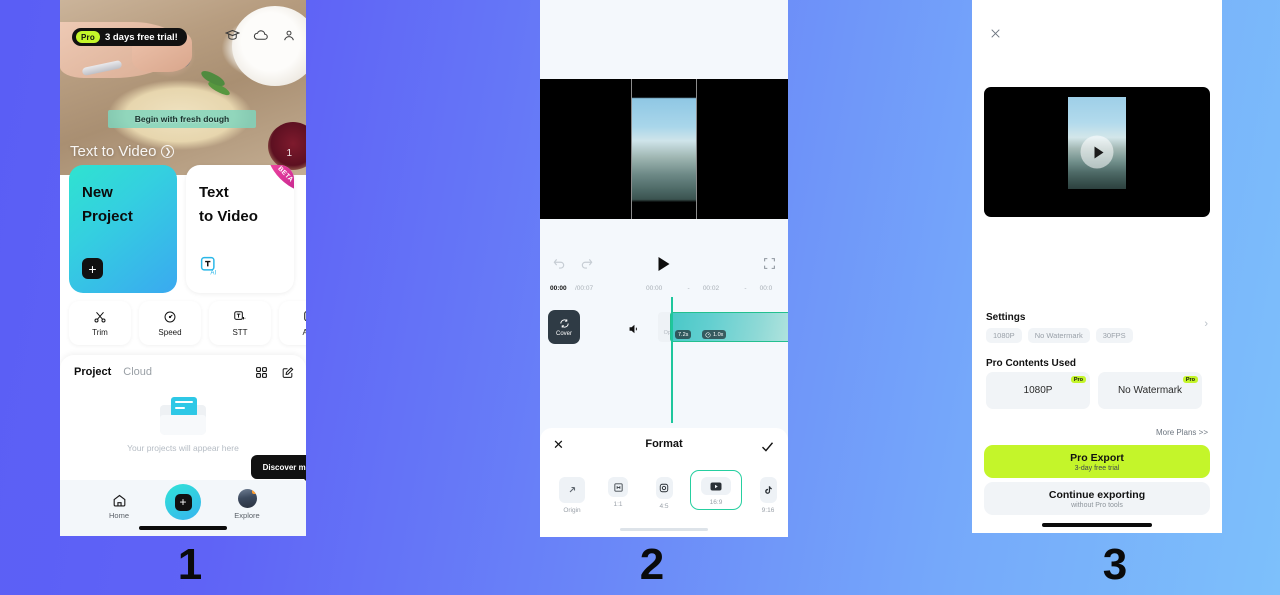  Describe the element at coordinates (1114, 335) in the screenshot. I see `settings-tag-fps: 30FPS` at that location.